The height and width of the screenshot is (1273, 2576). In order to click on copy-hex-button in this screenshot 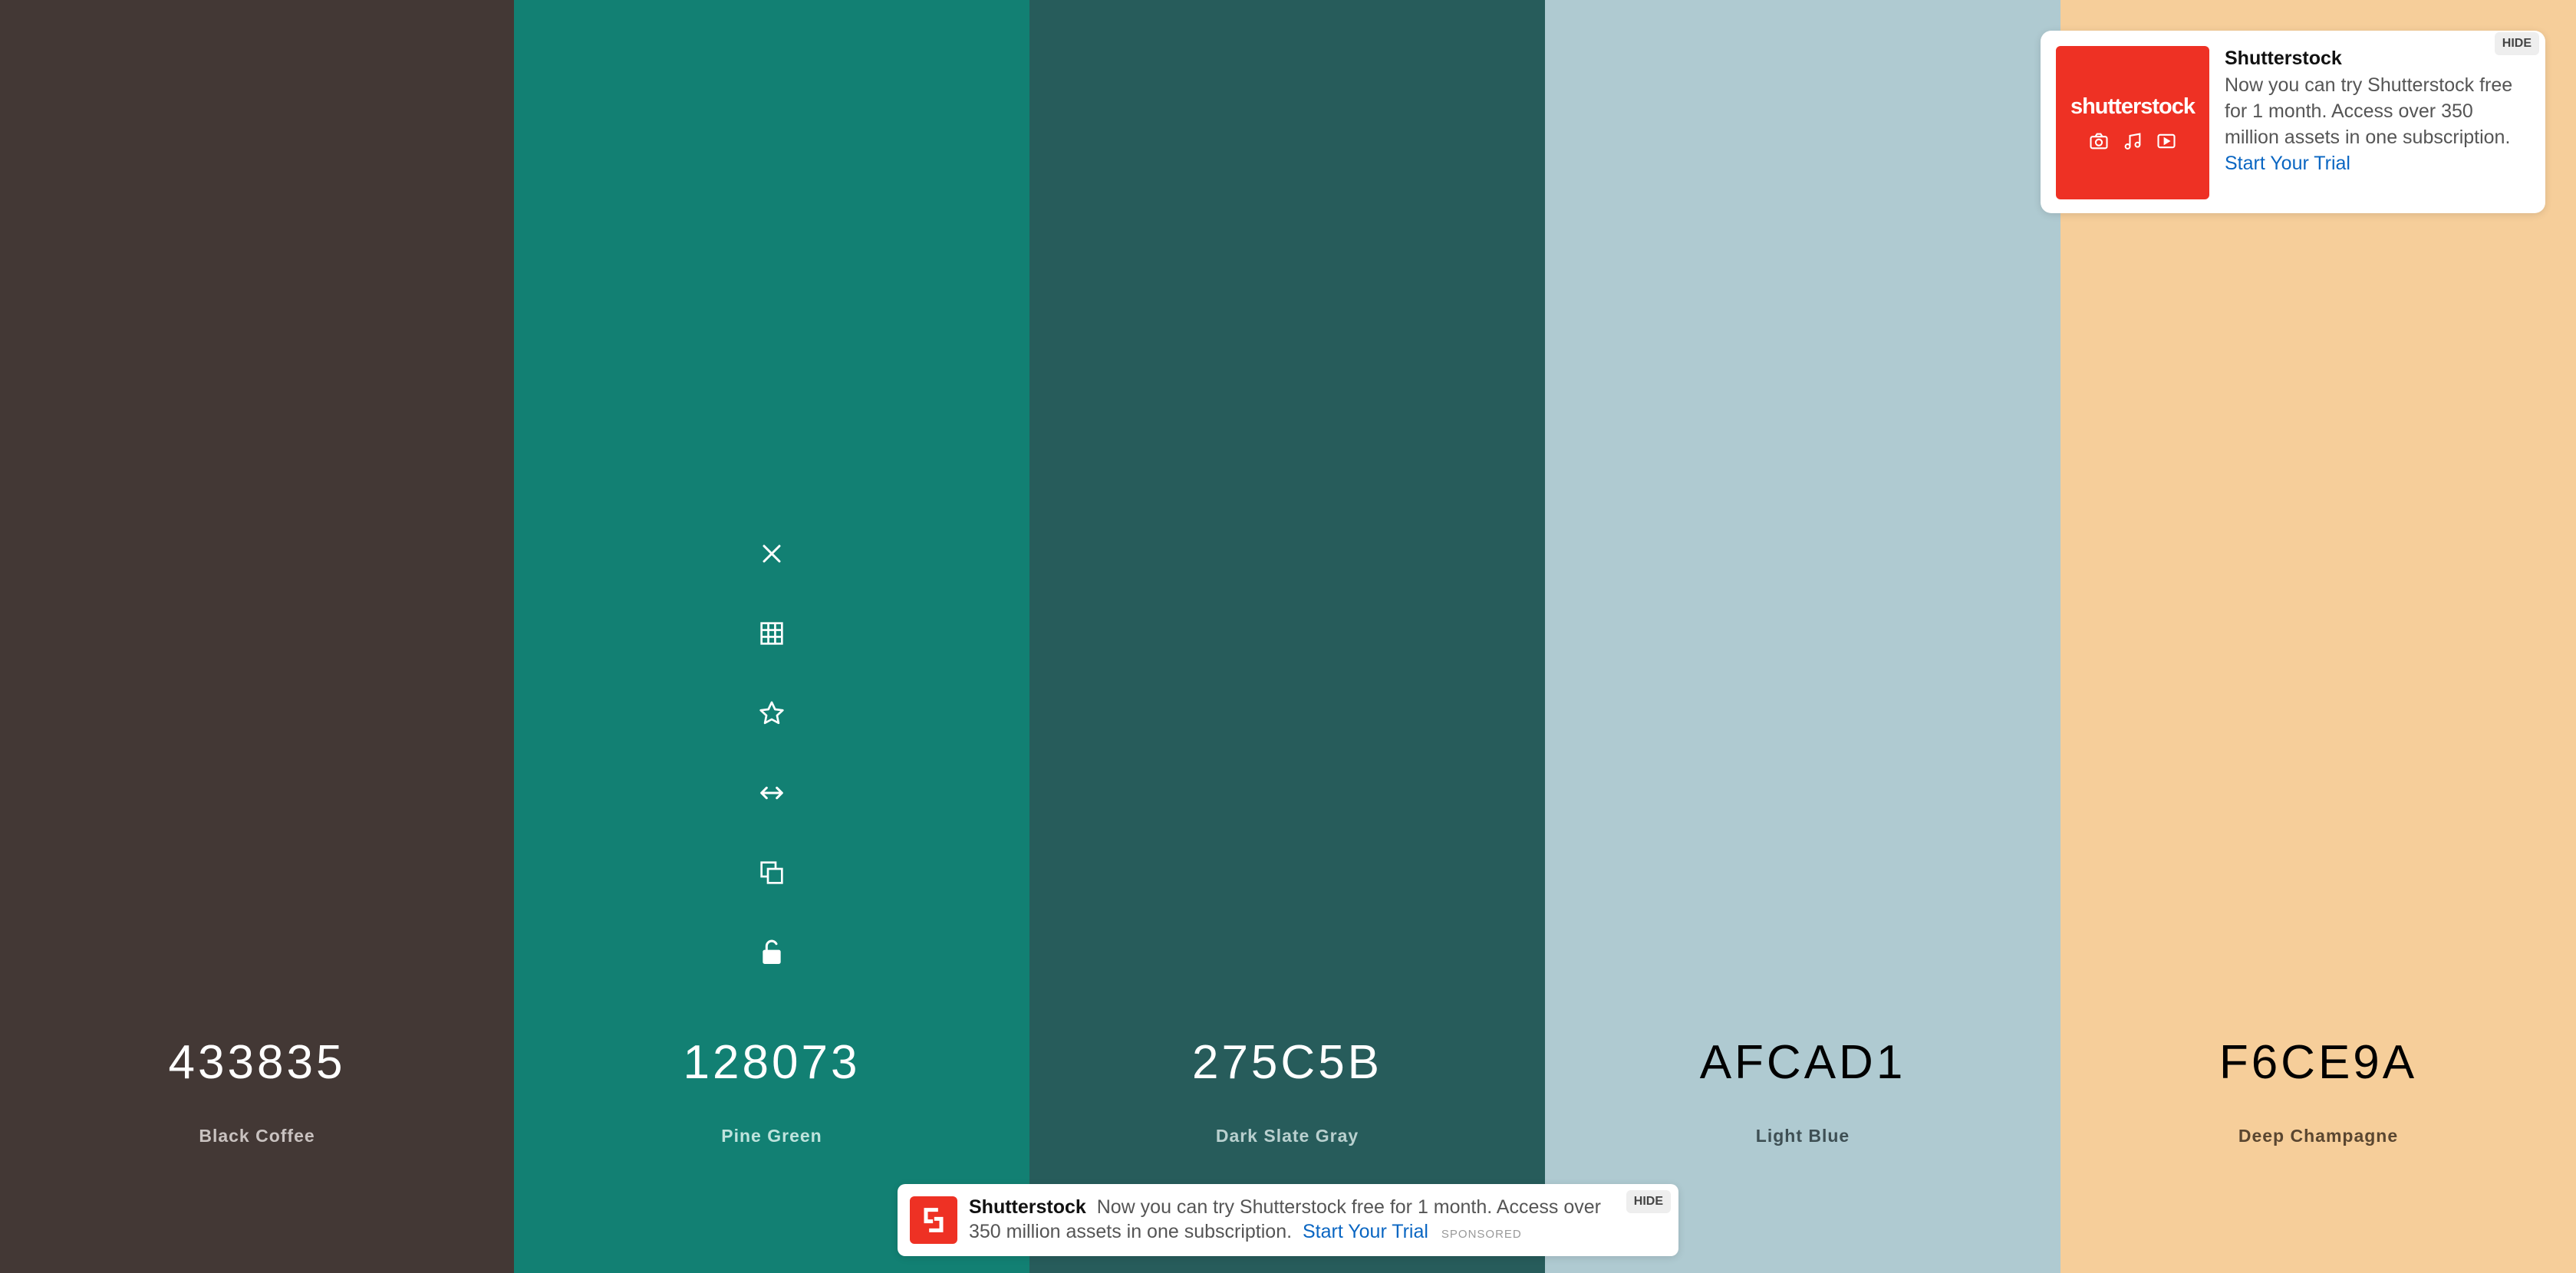, I will do `click(771, 872)`.